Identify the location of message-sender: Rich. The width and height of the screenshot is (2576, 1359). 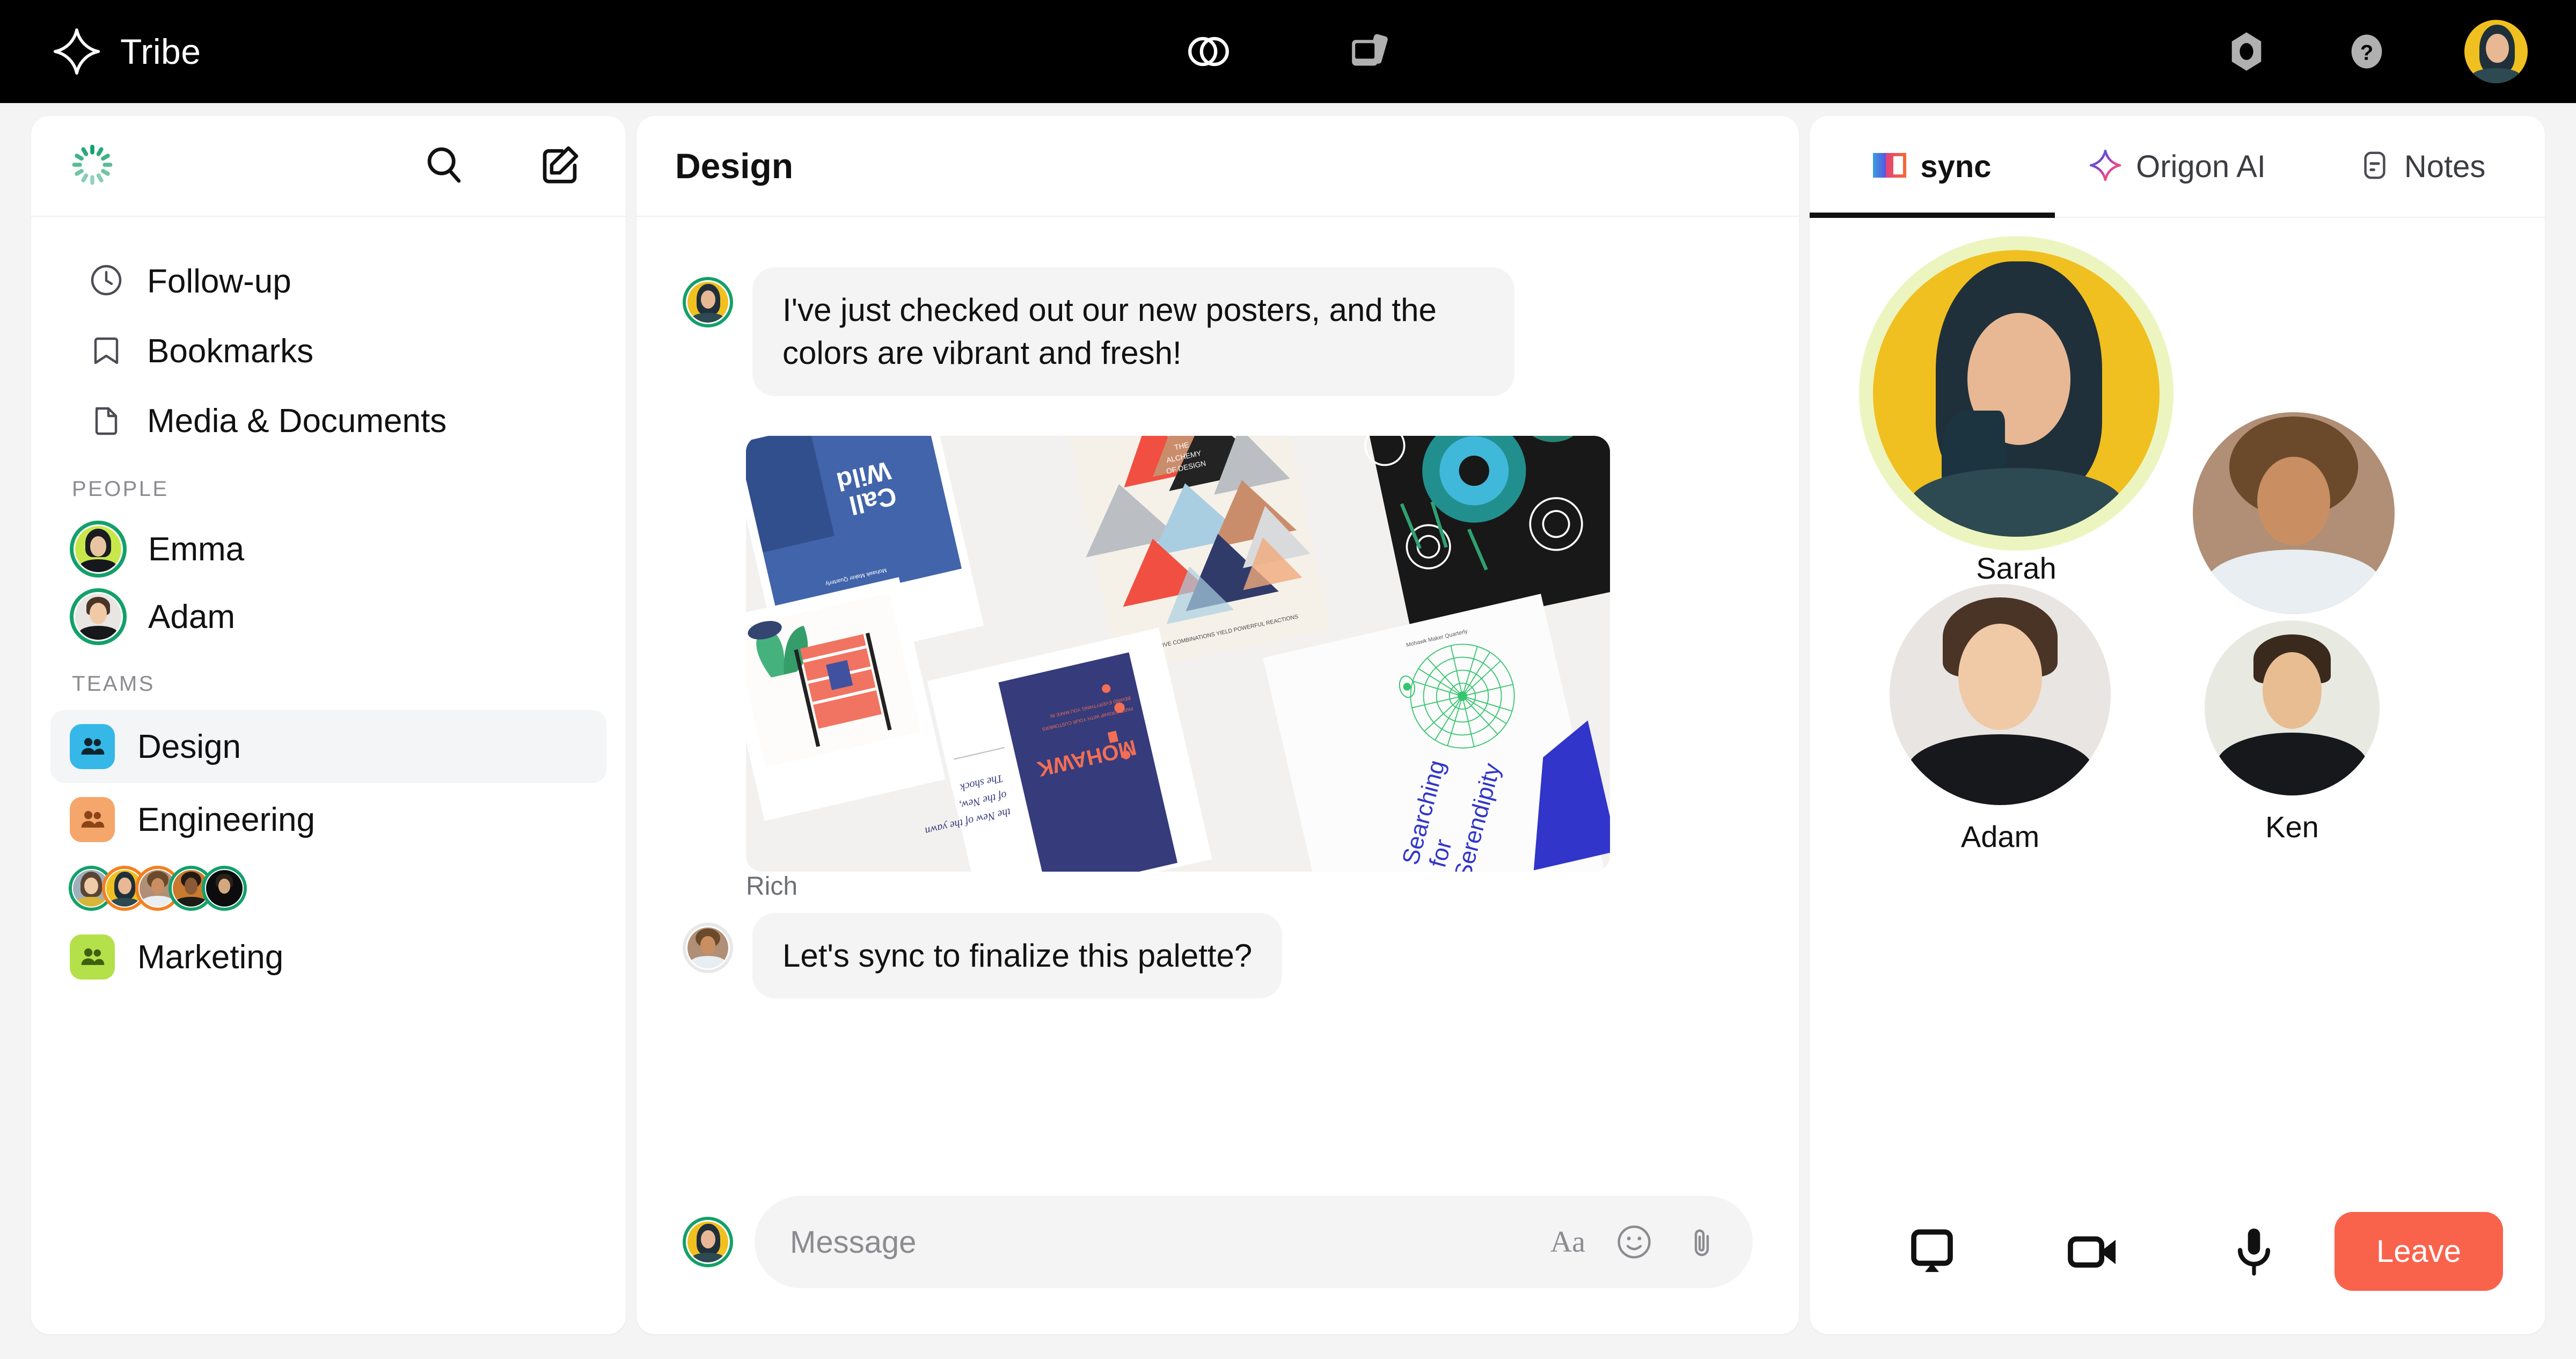
(772, 887).